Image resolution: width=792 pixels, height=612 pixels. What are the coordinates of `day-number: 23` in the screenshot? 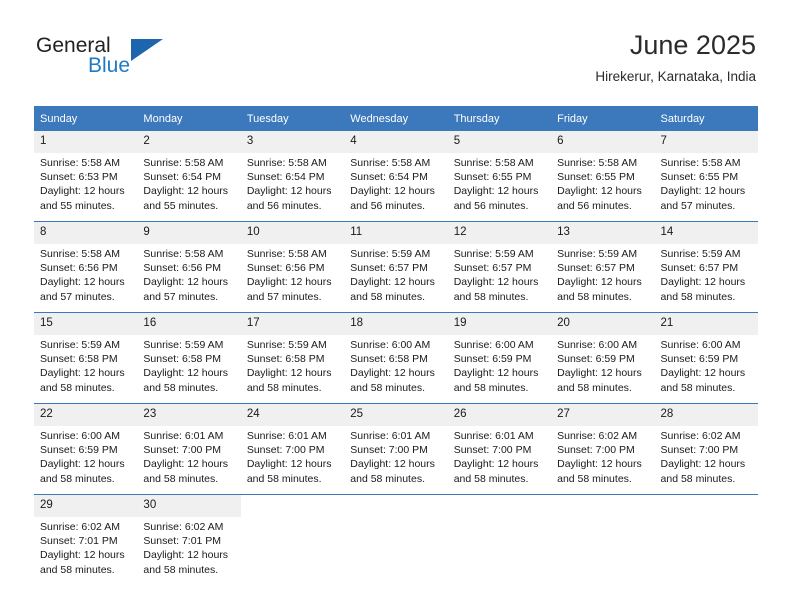 It's located at (189, 415).